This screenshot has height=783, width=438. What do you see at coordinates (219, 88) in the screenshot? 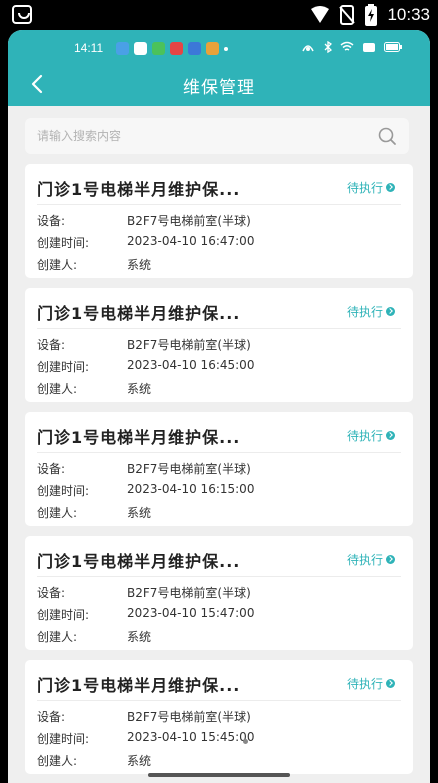
I see `page-title: 维保管理` at bounding box center [219, 88].